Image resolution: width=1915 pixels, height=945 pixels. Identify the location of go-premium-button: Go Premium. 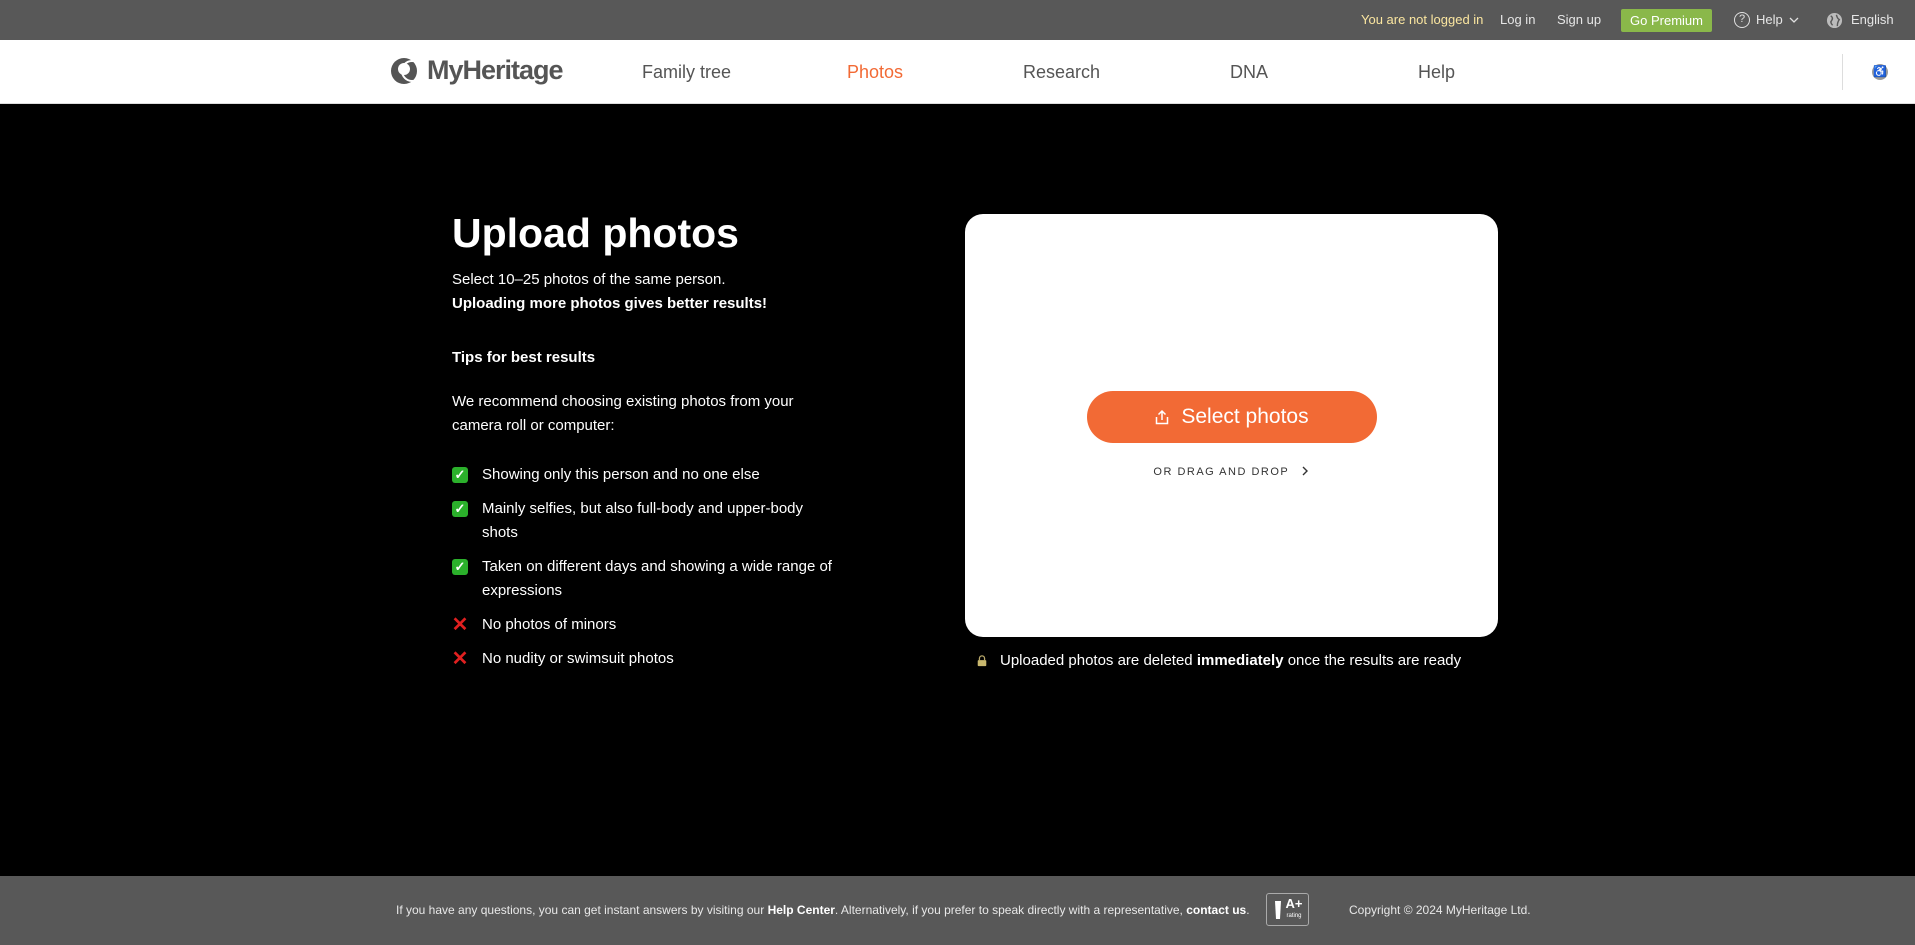
(1666, 20).